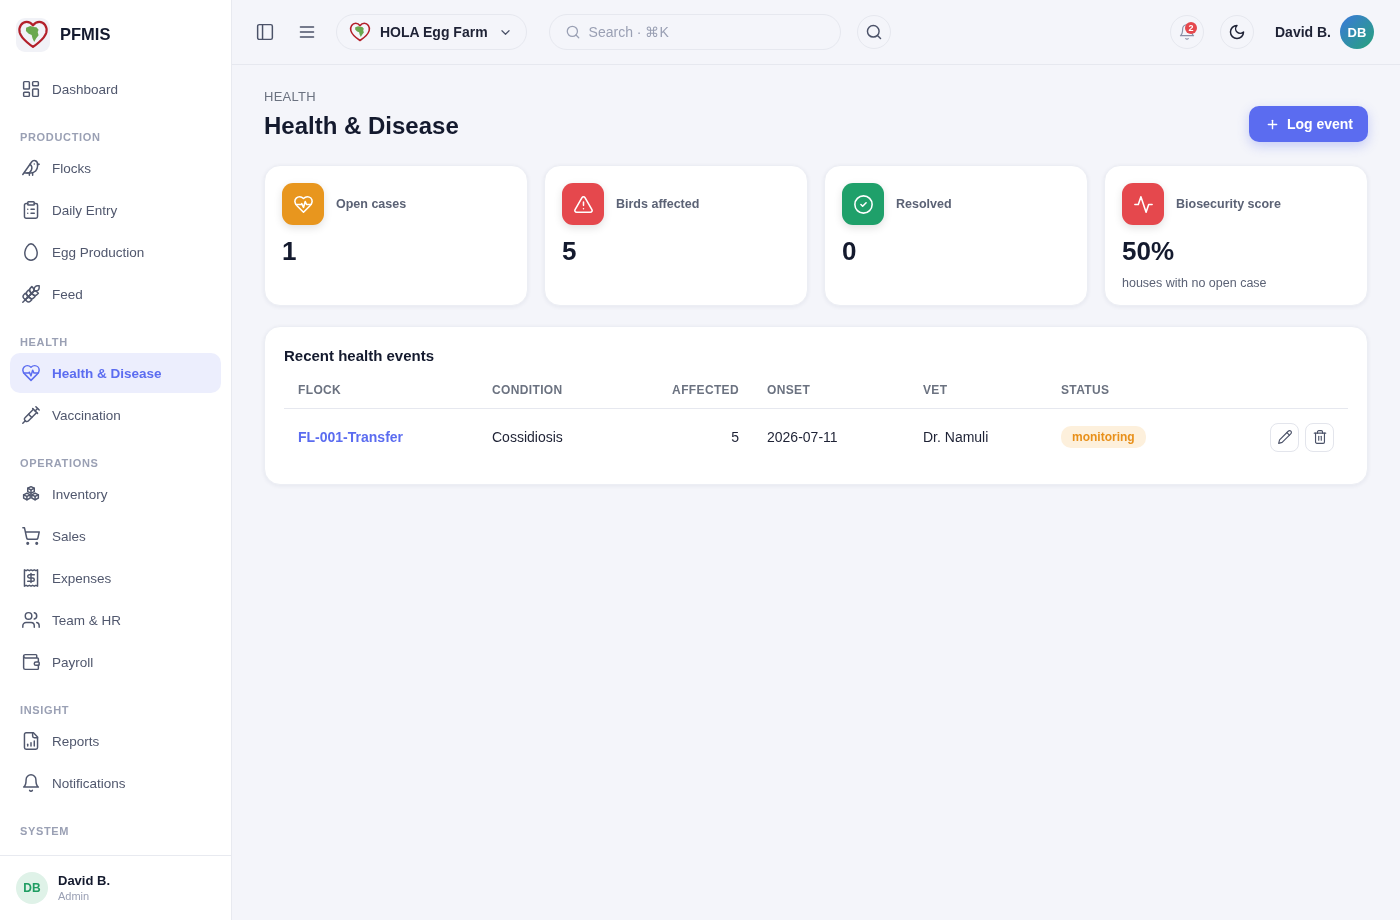 The height and width of the screenshot is (920, 1400). What do you see at coordinates (115, 294) in the screenshot?
I see `nav-item: Feed` at bounding box center [115, 294].